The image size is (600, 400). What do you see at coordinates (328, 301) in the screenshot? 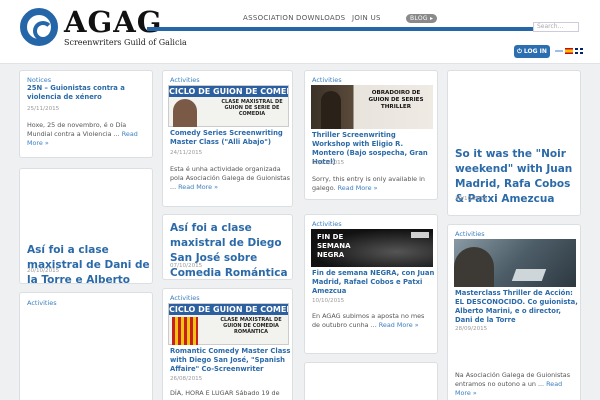
I see `post-date: 10/10/2015` at bounding box center [328, 301].